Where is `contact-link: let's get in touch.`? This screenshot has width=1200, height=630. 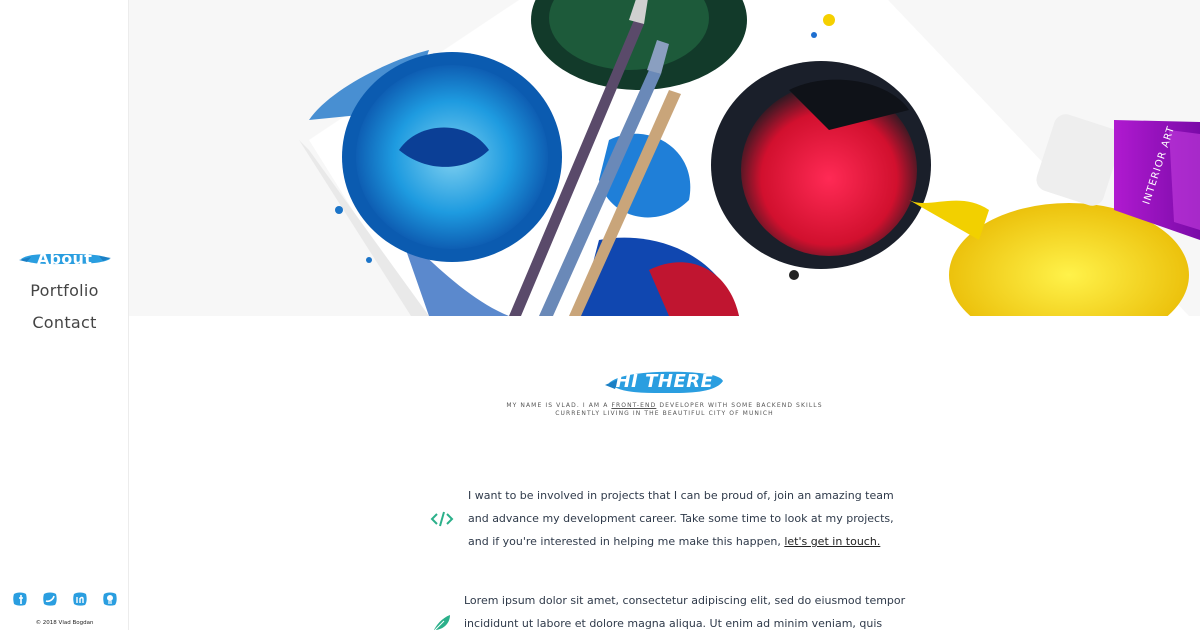
contact-link: let's get in touch. is located at coordinates (832, 541).